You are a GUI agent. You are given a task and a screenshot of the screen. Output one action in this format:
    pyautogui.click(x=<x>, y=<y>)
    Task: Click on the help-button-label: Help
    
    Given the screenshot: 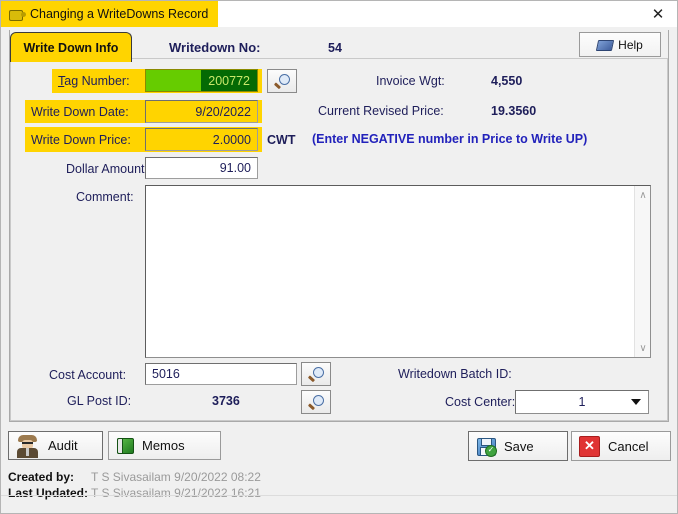 What is the action you would take?
    pyautogui.click(x=630, y=44)
    